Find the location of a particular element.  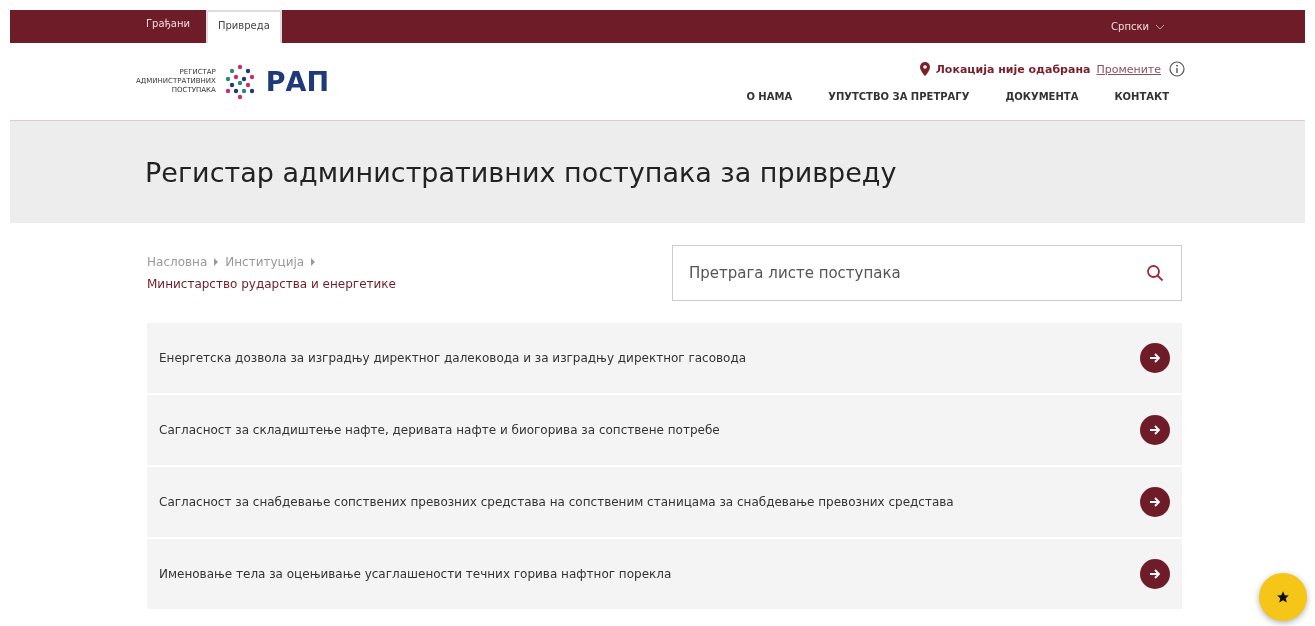

nav-link: ДОКУМЕНТА is located at coordinates (1042, 96).